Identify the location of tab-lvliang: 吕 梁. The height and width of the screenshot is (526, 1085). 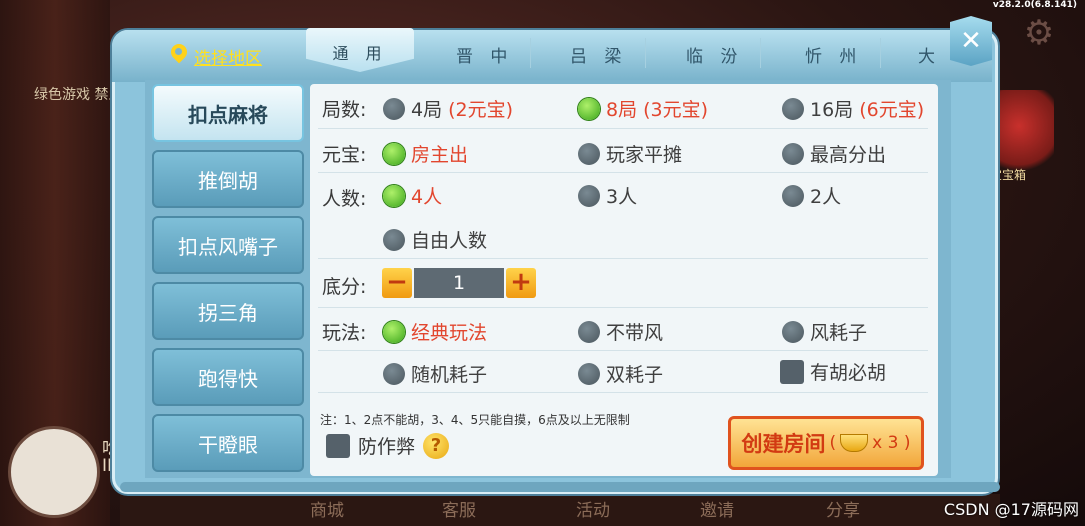
(598, 54).